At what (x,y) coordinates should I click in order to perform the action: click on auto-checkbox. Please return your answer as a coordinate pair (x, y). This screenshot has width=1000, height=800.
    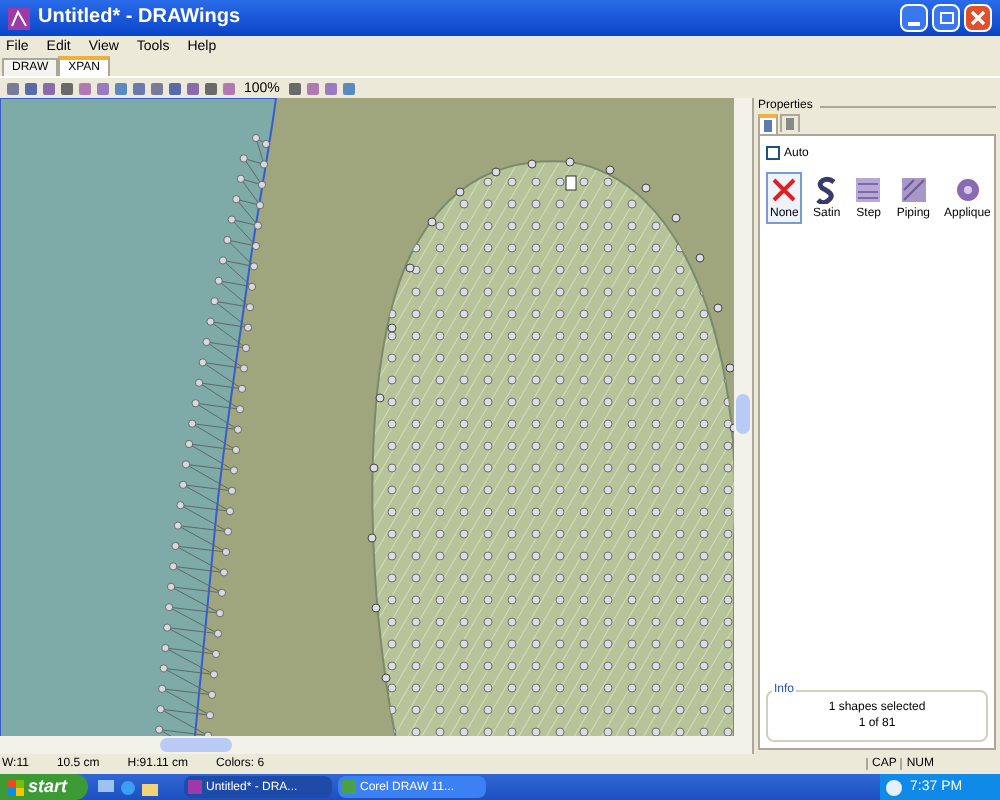
    Looking at the image, I should click on (773, 153).